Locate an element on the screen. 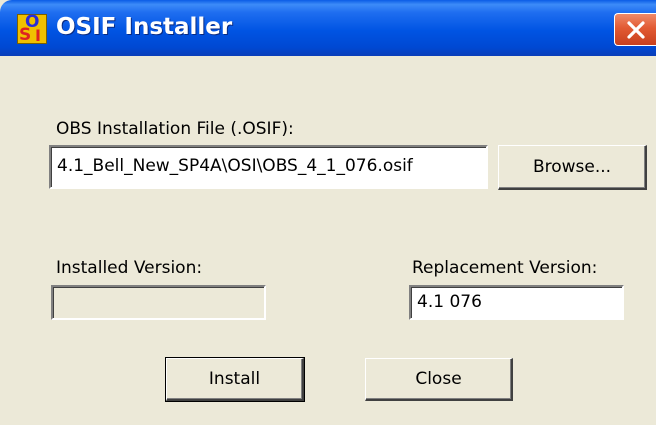 The image size is (656, 425). close-icon is located at coordinates (636, 30).